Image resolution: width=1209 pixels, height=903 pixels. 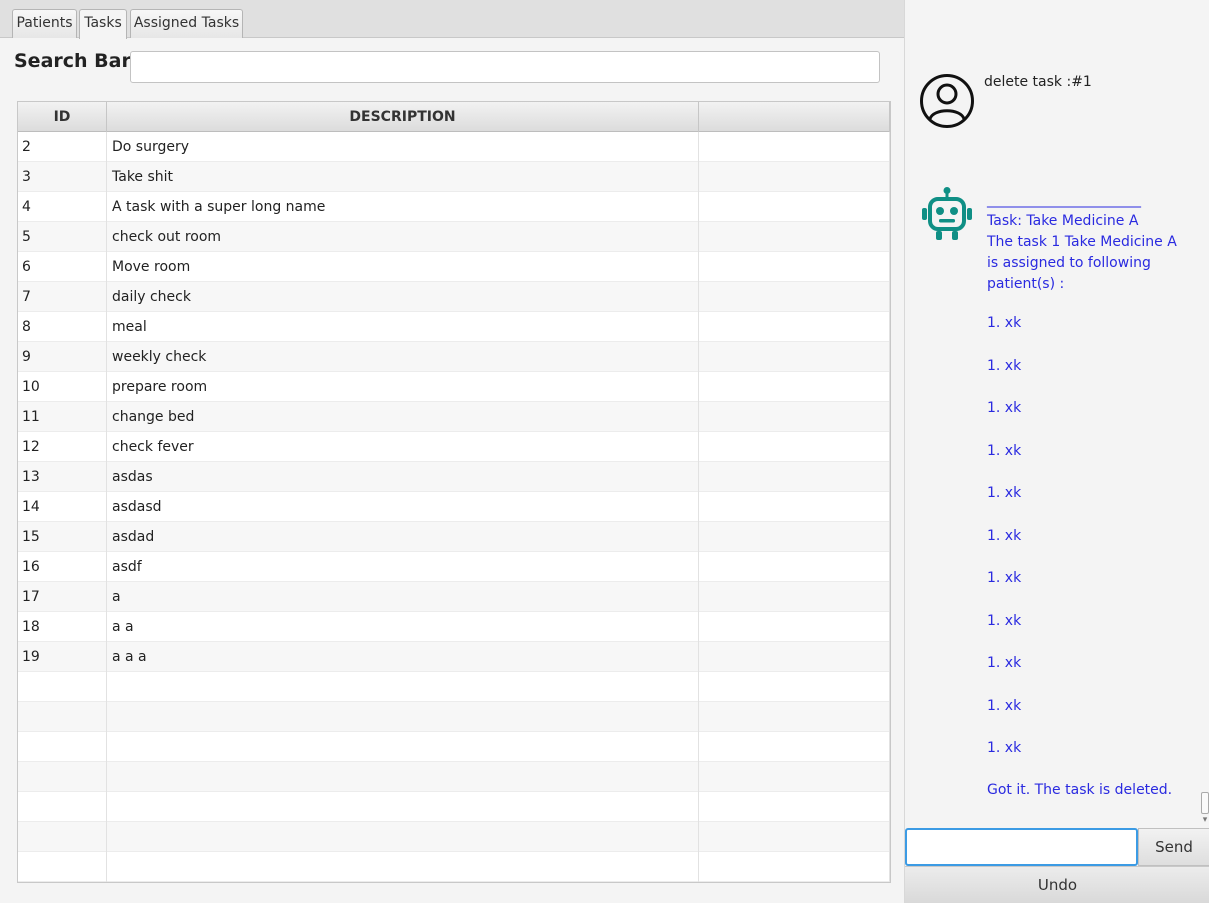 I want to click on tab-assigned-tasks: Assigned Tasks, so click(x=186, y=23).